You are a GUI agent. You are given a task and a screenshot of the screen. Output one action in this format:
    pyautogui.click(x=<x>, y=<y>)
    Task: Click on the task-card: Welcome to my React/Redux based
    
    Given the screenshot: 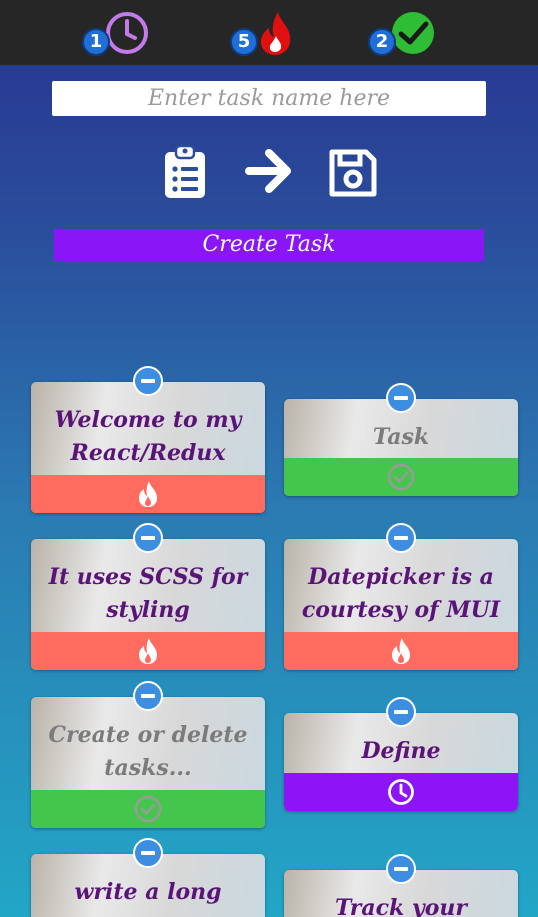 What is the action you would take?
    pyautogui.click(x=148, y=439)
    